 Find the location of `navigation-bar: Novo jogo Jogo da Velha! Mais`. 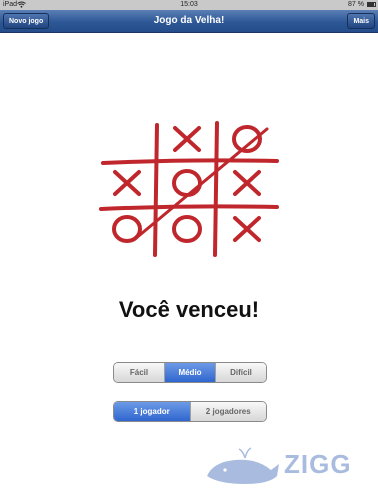

navigation-bar: Novo jogo Jogo da Velha! Mais is located at coordinates (189, 21).